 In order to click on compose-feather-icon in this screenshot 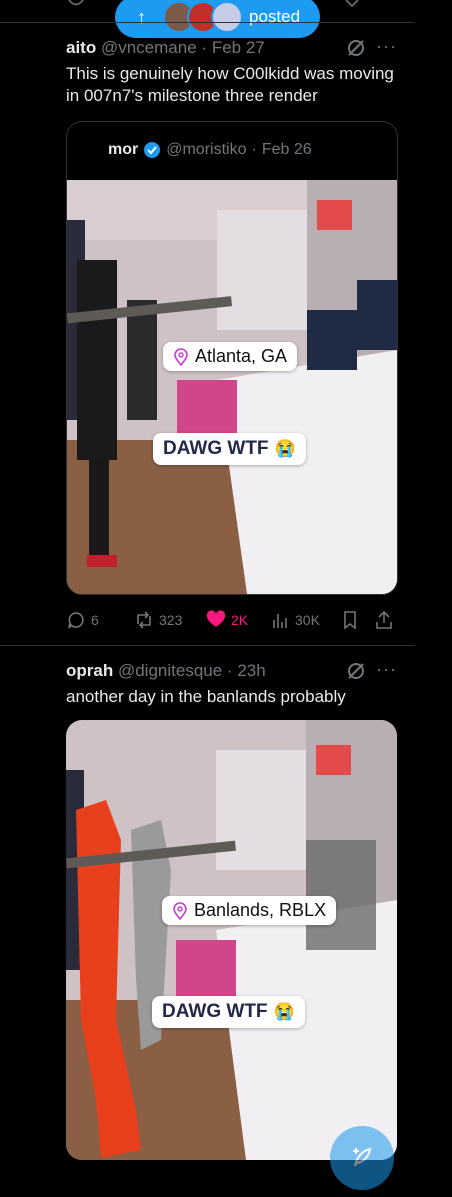, I will do `click(362, 1157)`.